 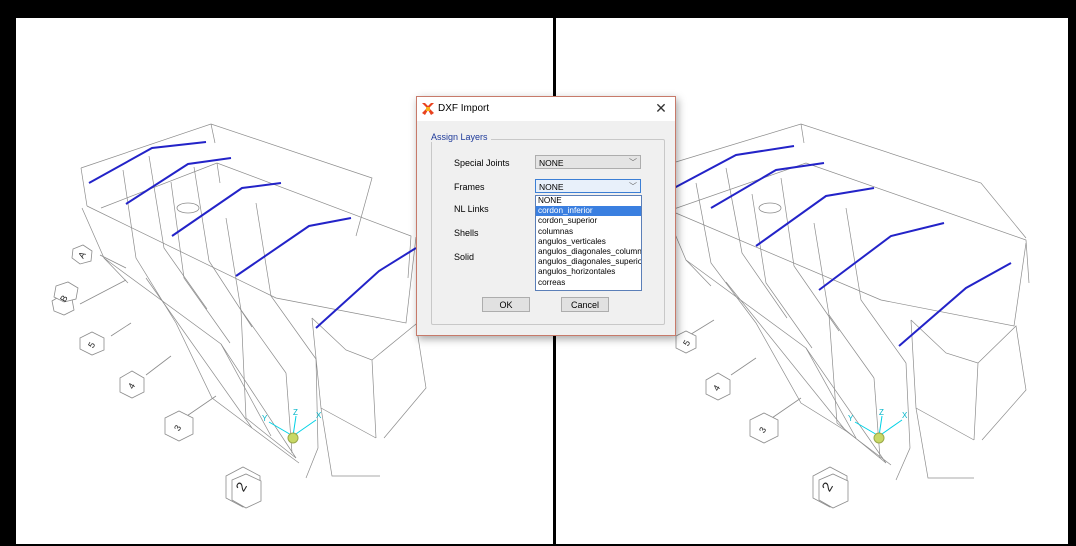 What do you see at coordinates (292, 429) in the screenshot?
I see `axis-triad-left` at bounding box center [292, 429].